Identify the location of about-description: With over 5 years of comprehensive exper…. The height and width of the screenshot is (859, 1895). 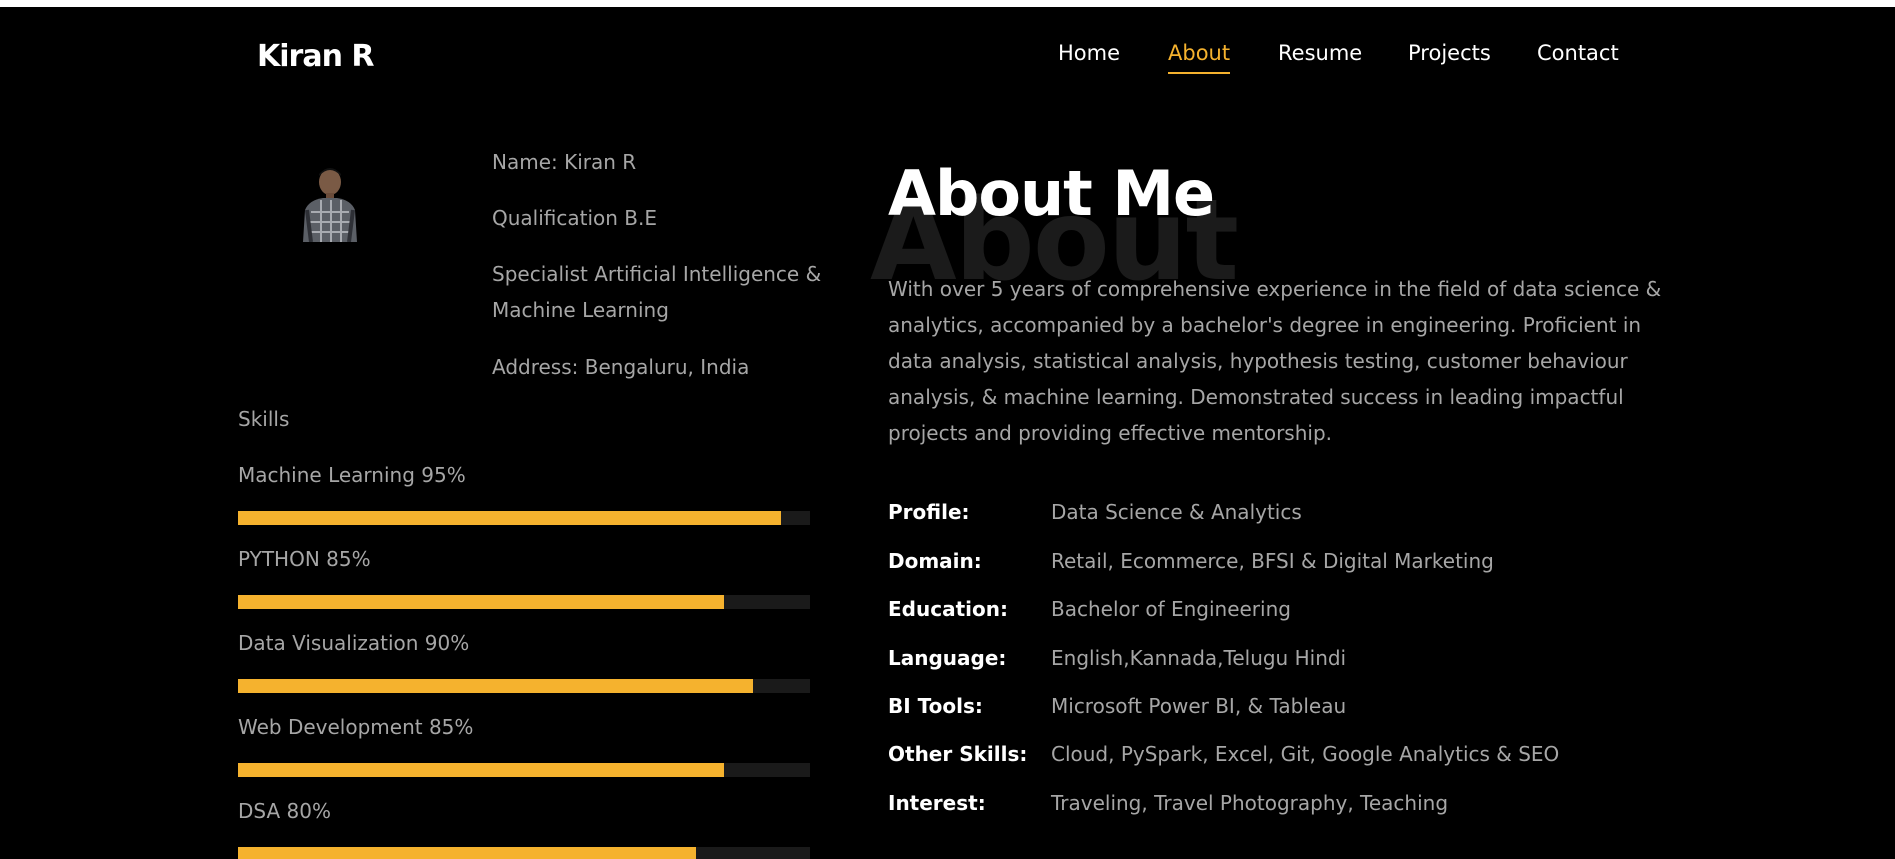
(1275, 361).